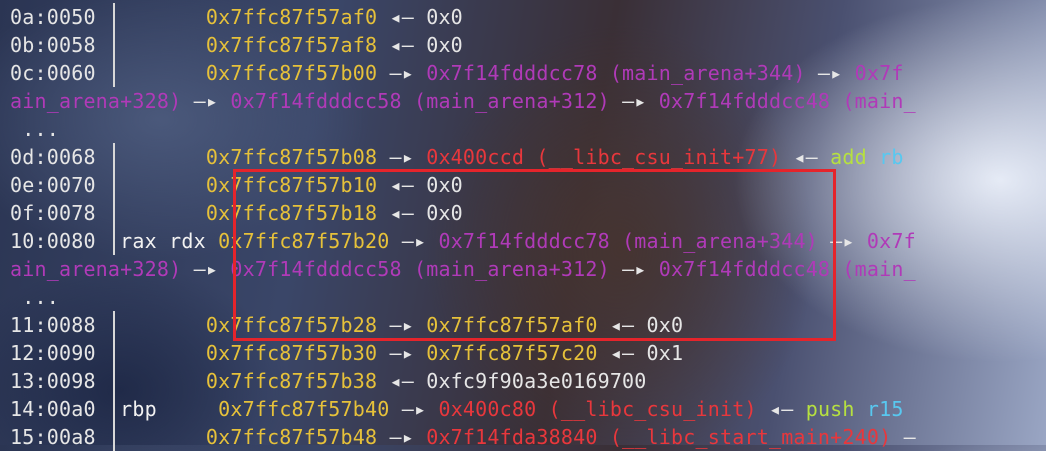 Image resolution: width=1046 pixels, height=451 pixels. Describe the element at coordinates (830, 409) in the screenshot. I see `line-segment-ins: push` at that location.